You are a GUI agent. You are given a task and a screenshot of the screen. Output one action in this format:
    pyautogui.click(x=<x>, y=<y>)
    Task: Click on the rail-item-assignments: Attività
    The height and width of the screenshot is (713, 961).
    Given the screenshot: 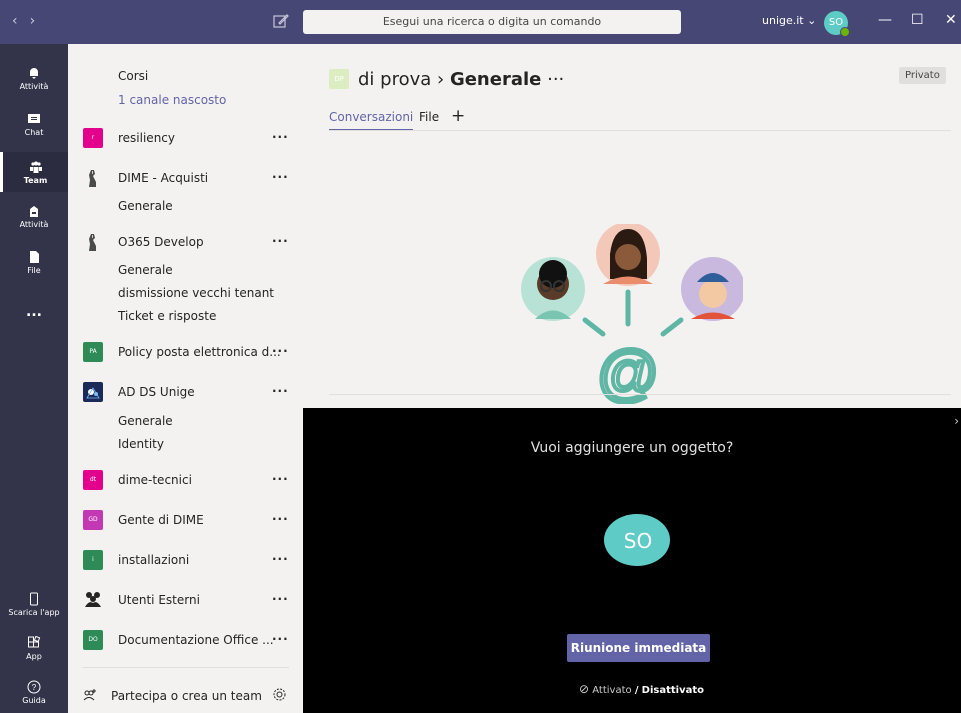 What is the action you would take?
    pyautogui.click(x=34, y=216)
    